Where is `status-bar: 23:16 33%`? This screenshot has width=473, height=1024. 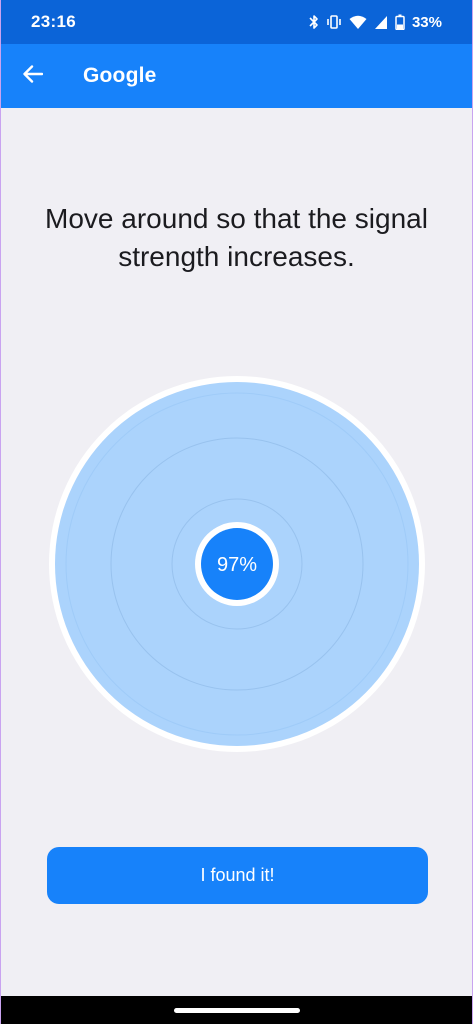
status-bar: 23:16 33% is located at coordinates (236, 22).